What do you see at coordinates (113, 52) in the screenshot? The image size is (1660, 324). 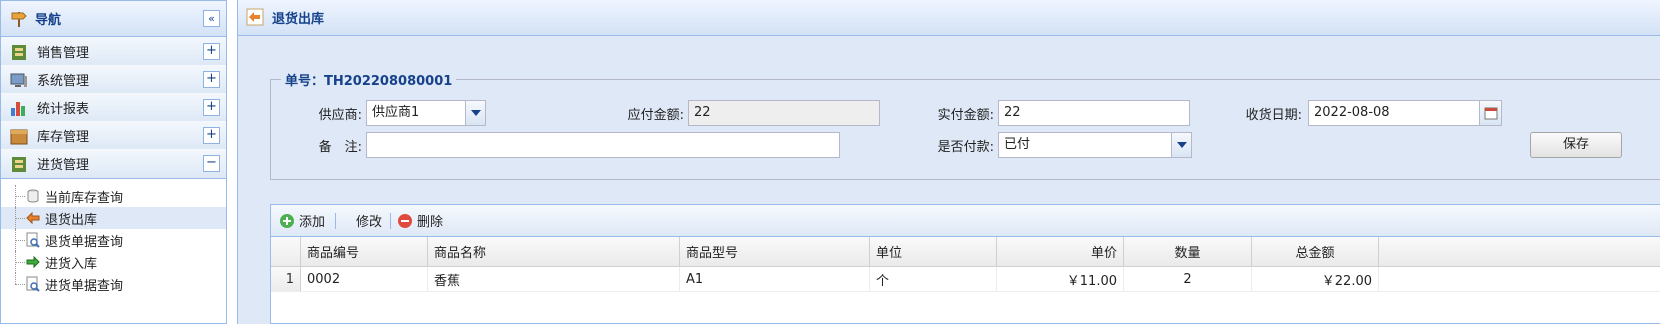 I see `nav-section-sales: 销售管理 +` at bounding box center [113, 52].